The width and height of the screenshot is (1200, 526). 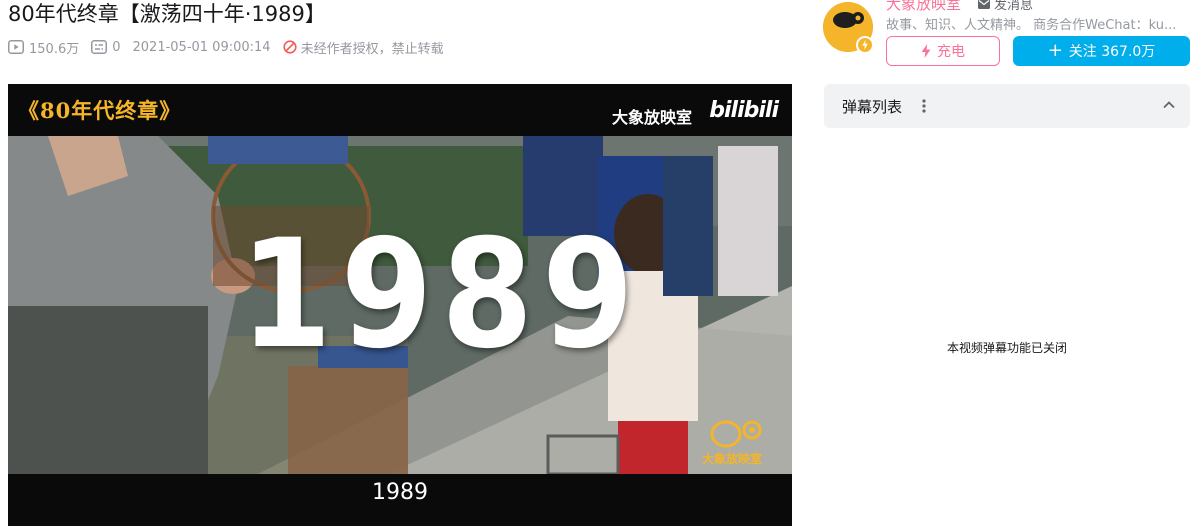 I want to click on danmaku-count: 0, so click(x=106, y=47).